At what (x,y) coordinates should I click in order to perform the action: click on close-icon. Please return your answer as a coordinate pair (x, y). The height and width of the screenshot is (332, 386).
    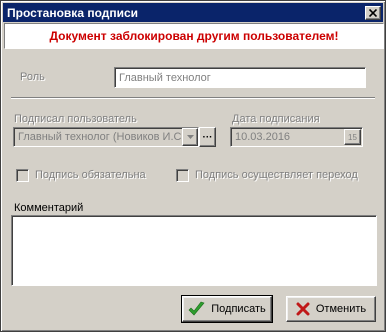
    Looking at the image, I should click on (373, 12).